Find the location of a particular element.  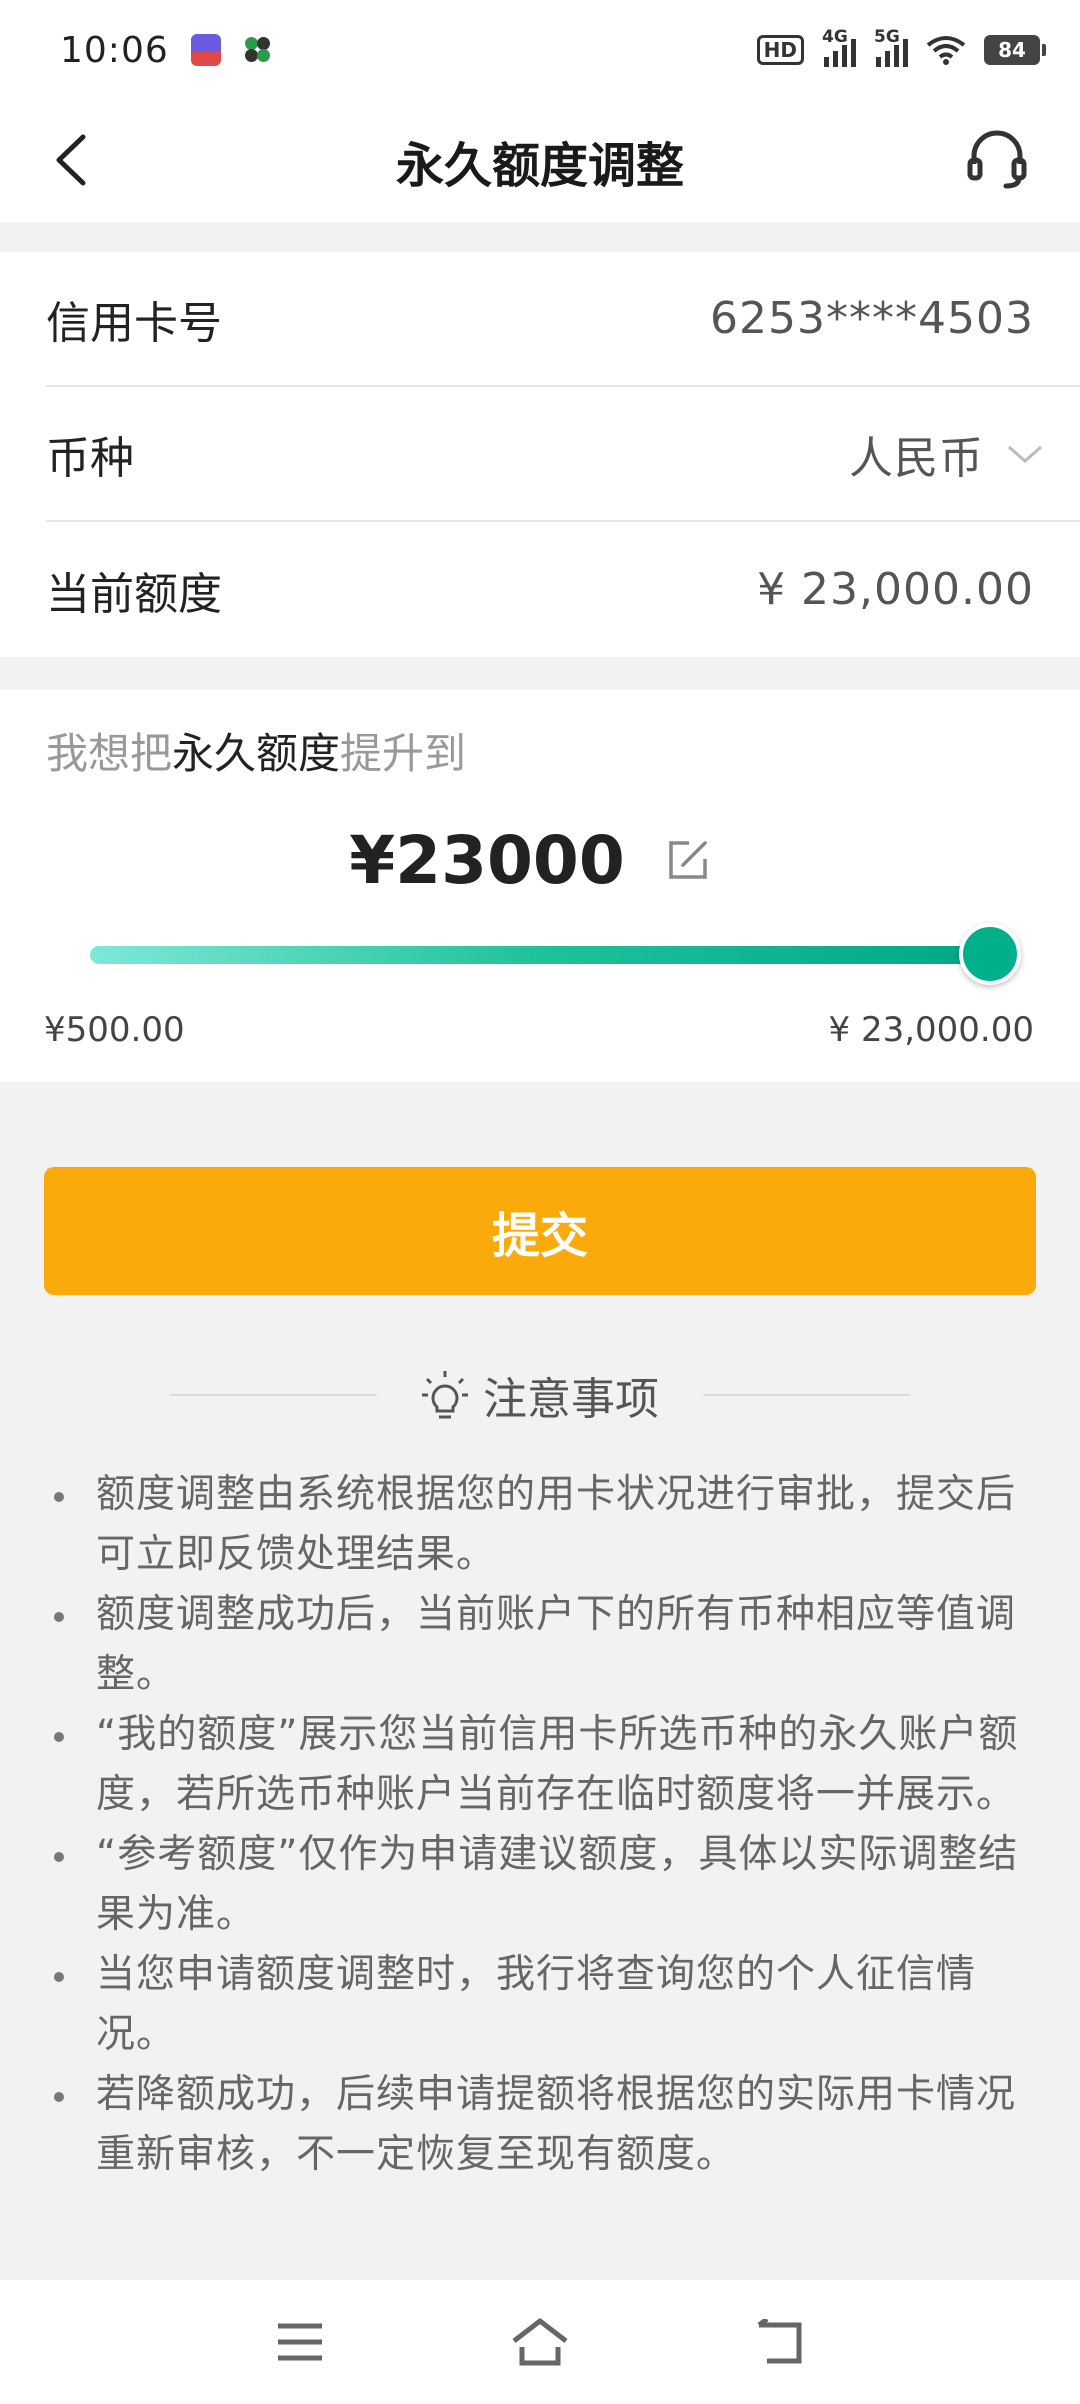

home-button is located at coordinates (540, 2342).